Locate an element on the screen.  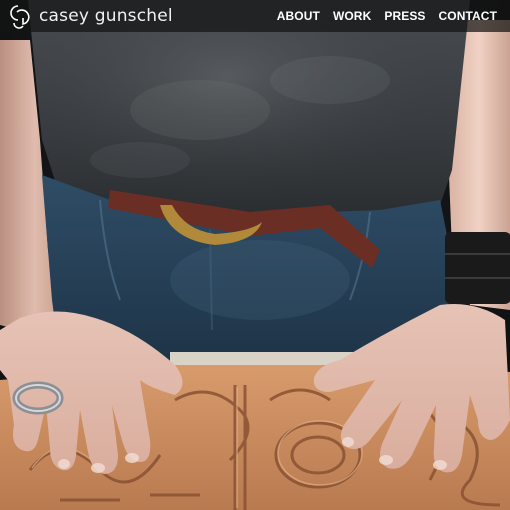
brand-name: casey gunschel is located at coordinates (106, 16).